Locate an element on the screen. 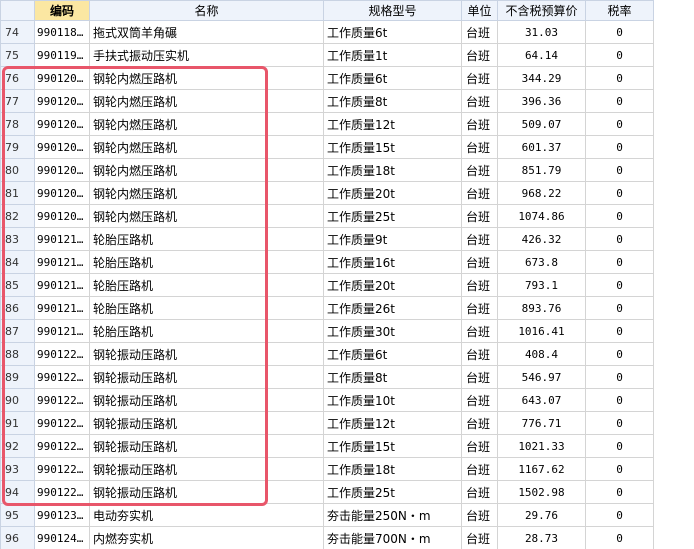 This screenshot has width=694, height=549. name-cell: 内燃夯实机 is located at coordinates (206, 537).